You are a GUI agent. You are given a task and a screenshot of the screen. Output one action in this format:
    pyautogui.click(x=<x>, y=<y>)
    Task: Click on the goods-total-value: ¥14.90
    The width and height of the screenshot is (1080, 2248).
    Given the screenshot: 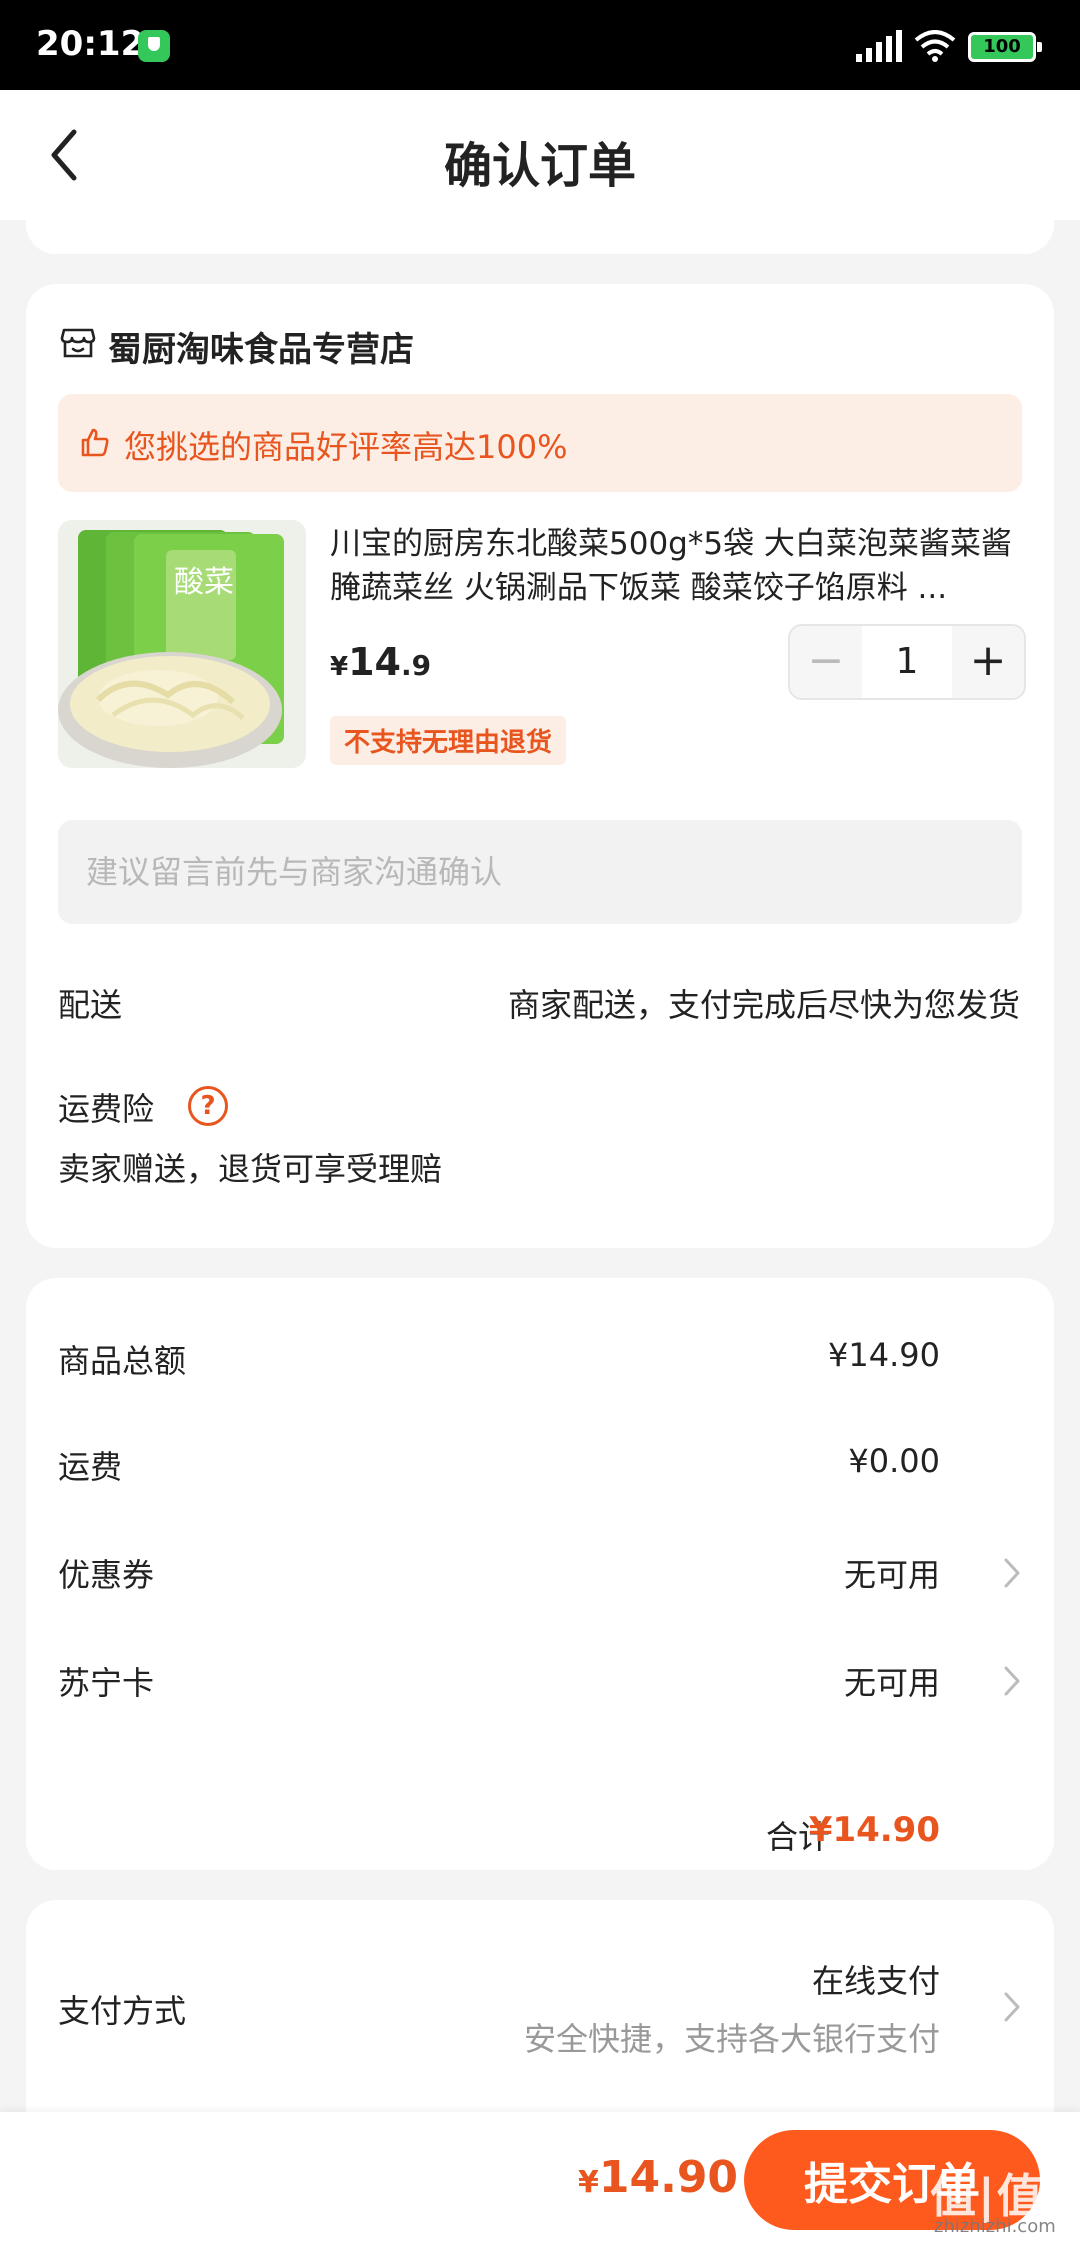 What is the action you would take?
    pyautogui.click(x=884, y=1355)
    